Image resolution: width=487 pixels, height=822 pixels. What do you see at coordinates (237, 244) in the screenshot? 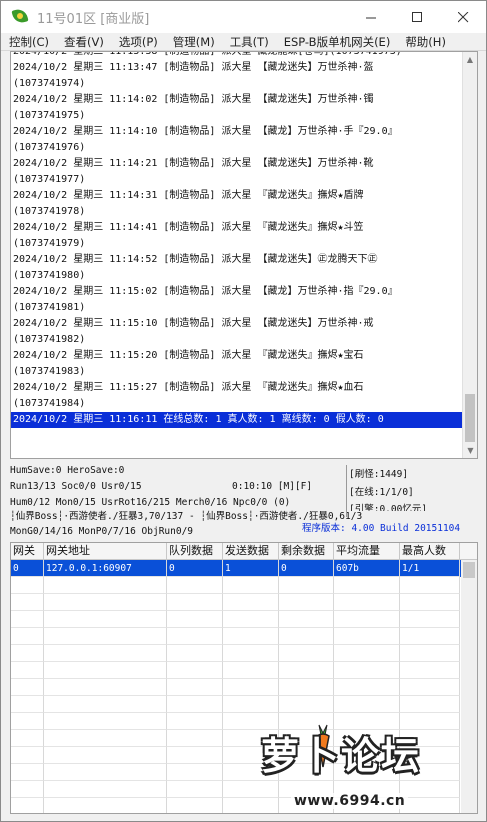
I see `log-line: (1073741979)` at bounding box center [237, 244].